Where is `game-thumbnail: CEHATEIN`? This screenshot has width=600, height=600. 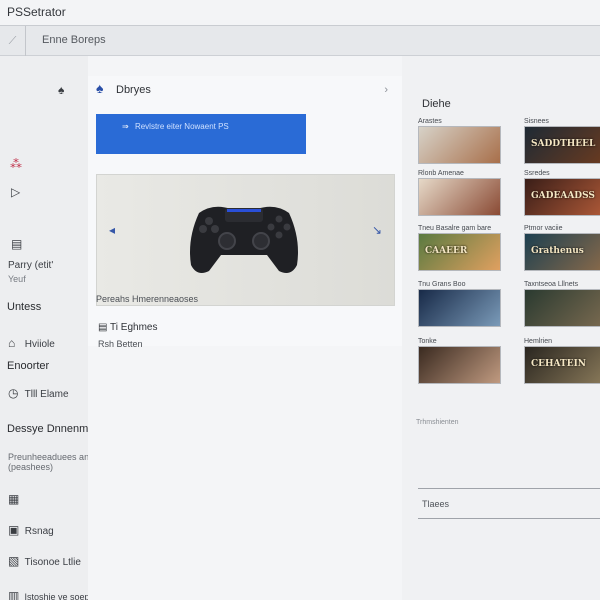 game-thumbnail: CEHATEIN is located at coordinates (562, 365).